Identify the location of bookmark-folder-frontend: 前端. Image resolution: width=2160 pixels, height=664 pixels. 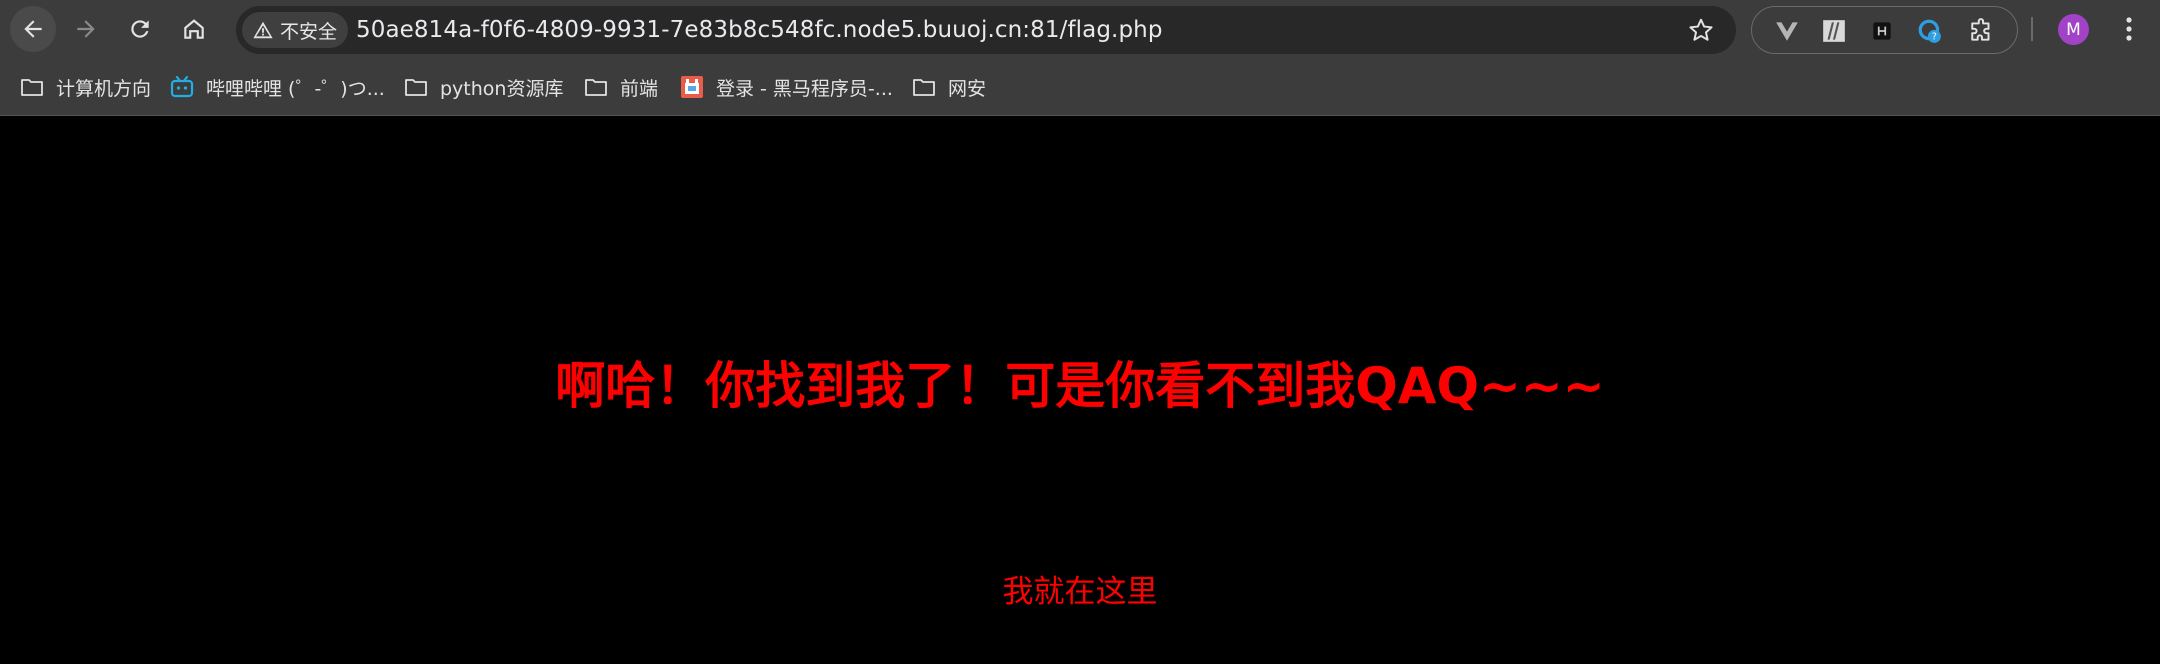
(621, 87).